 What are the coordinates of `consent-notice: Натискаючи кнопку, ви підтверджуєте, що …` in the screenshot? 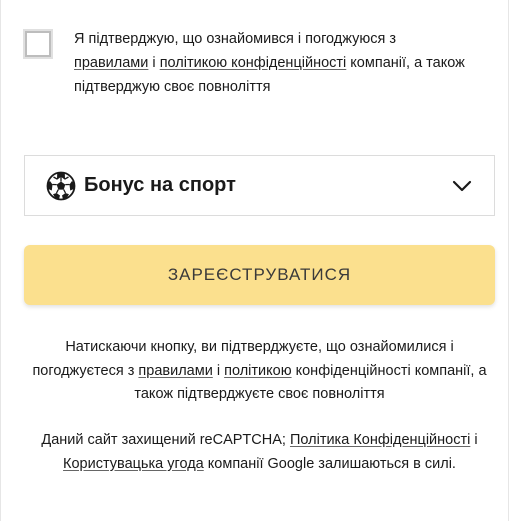 It's located at (259, 371).